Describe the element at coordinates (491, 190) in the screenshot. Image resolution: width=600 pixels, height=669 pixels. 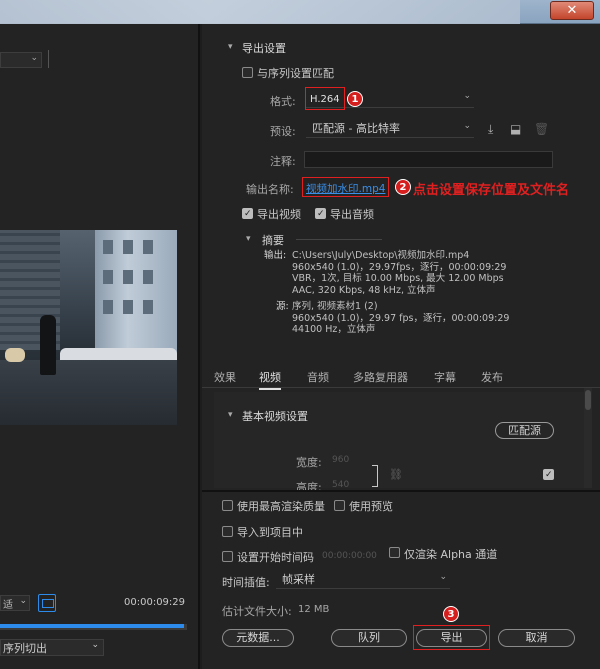
I see `annotation-note-2: 点击设置保存位置及文件名` at that location.